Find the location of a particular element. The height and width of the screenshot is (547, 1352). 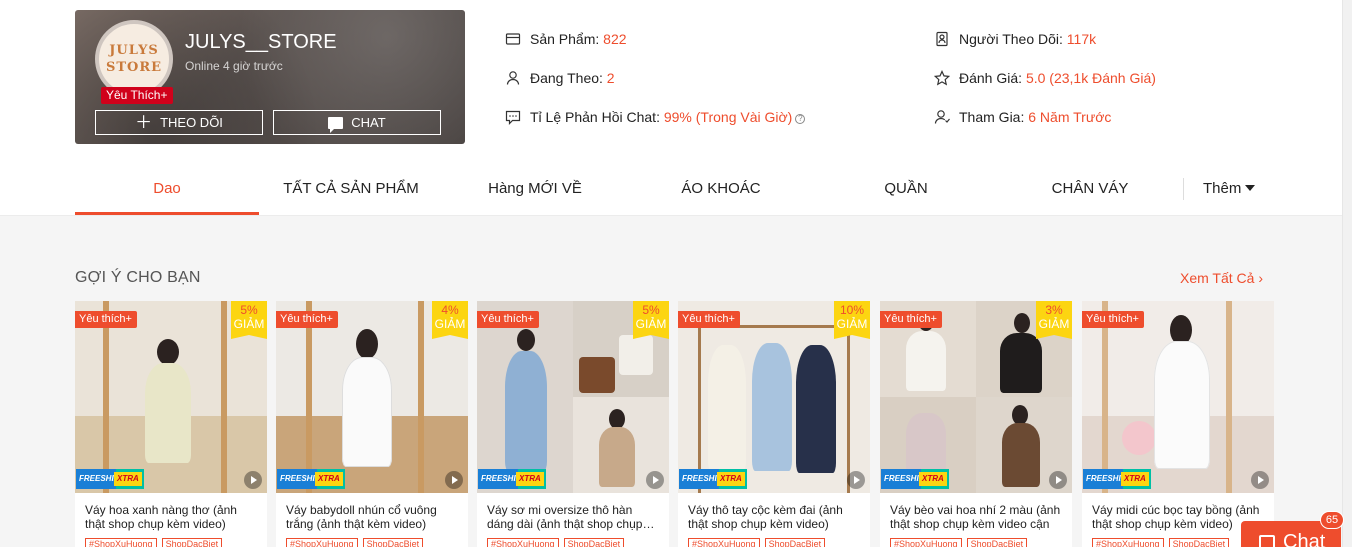

chat-icon is located at coordinates (336, 124).